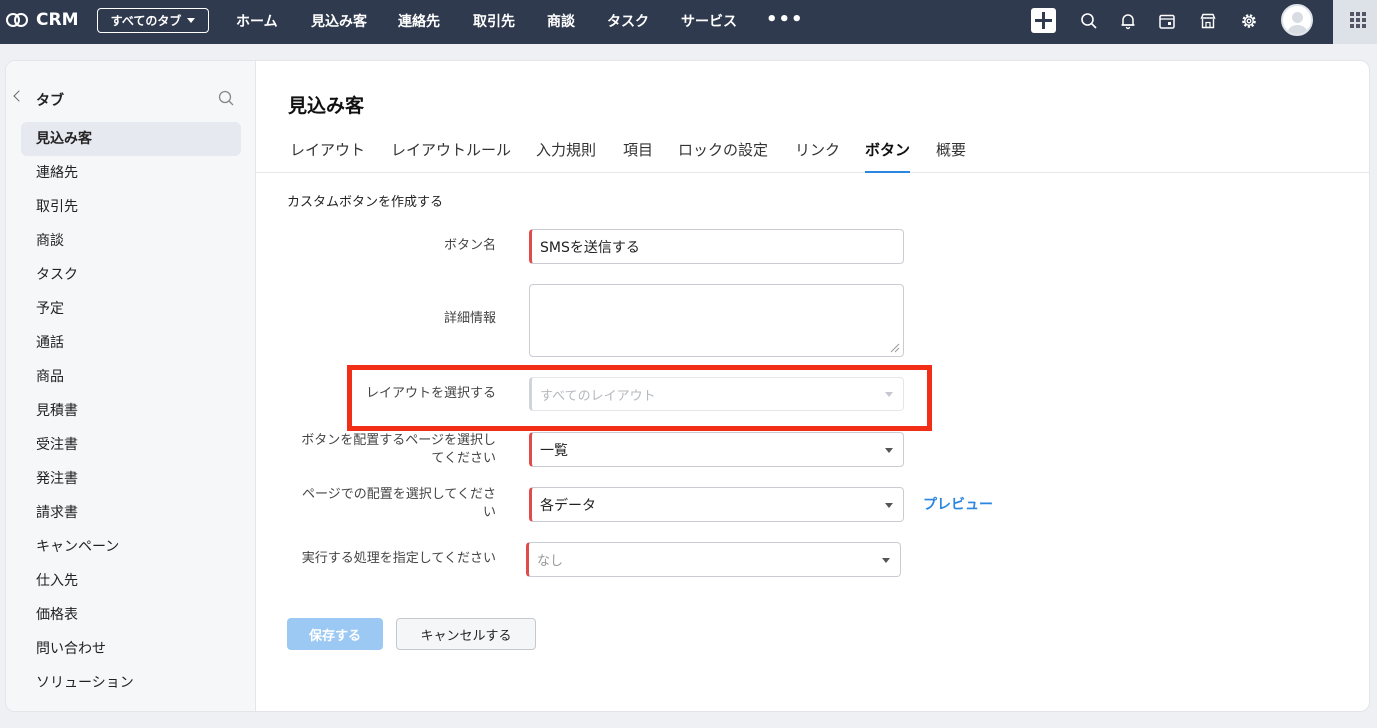  I want to click on tab-lock-settings: ロックの設定, so click(723, 156).